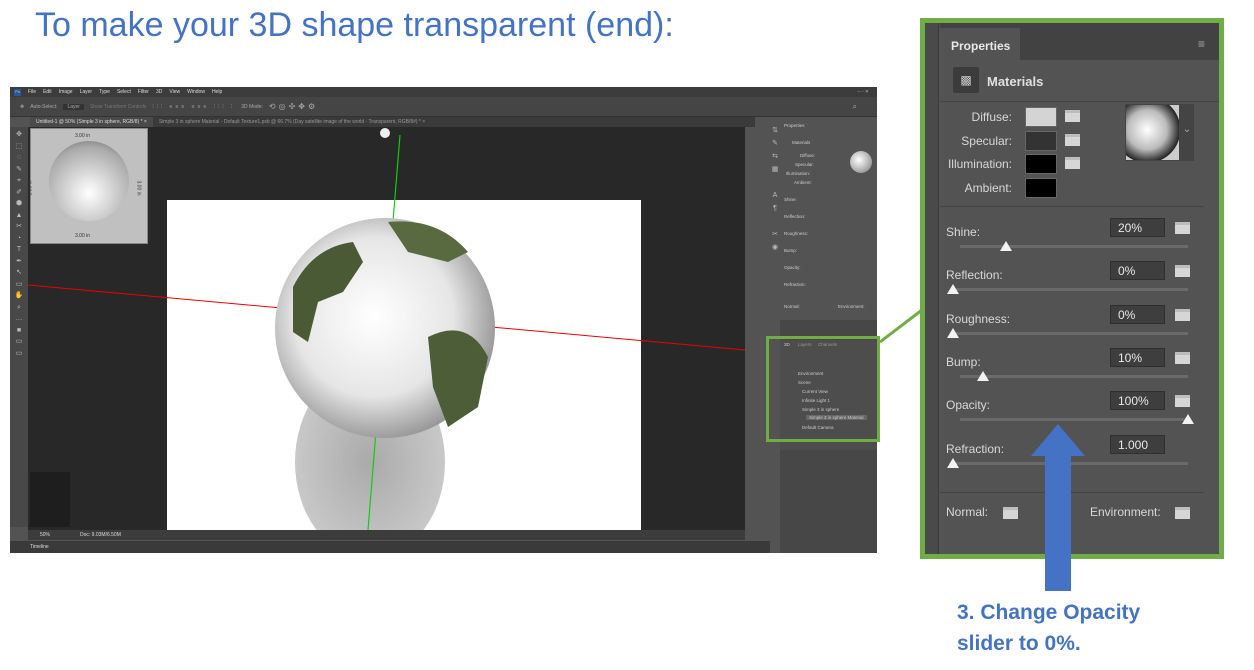 The image size is (1254, 670). What do you see at coordinates (73, 106) in the screenshot?
I see `layer-select: Layer` at bounding box center [73, 106].